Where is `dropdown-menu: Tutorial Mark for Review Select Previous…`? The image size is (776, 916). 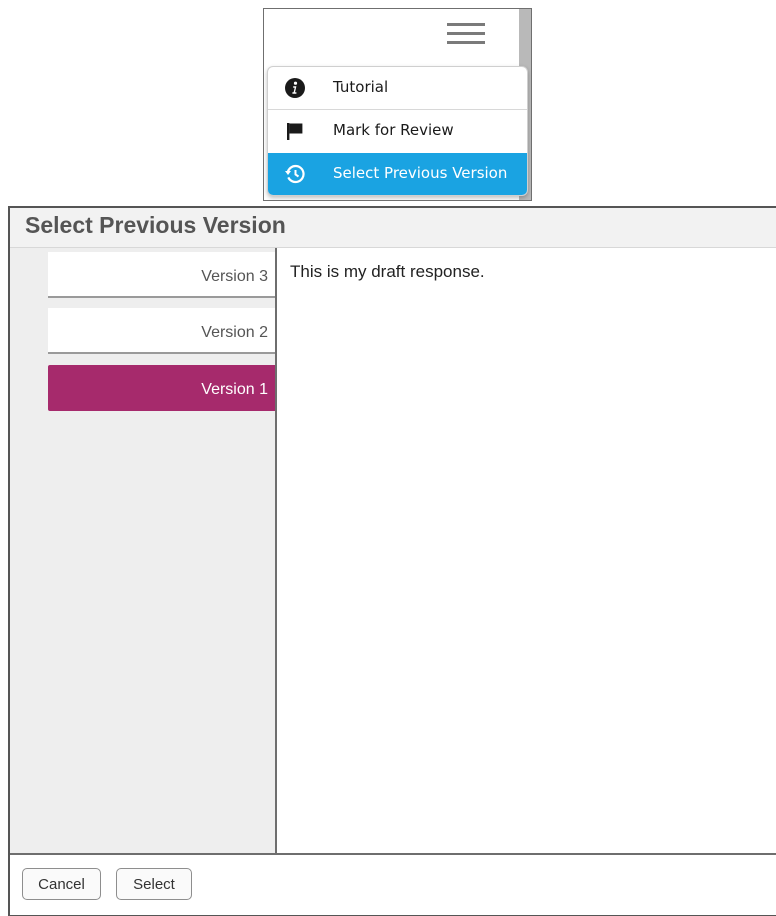 dropdown-menu: Tutorial Mark for Review Select Previous… is located at coordinates (397, 131).